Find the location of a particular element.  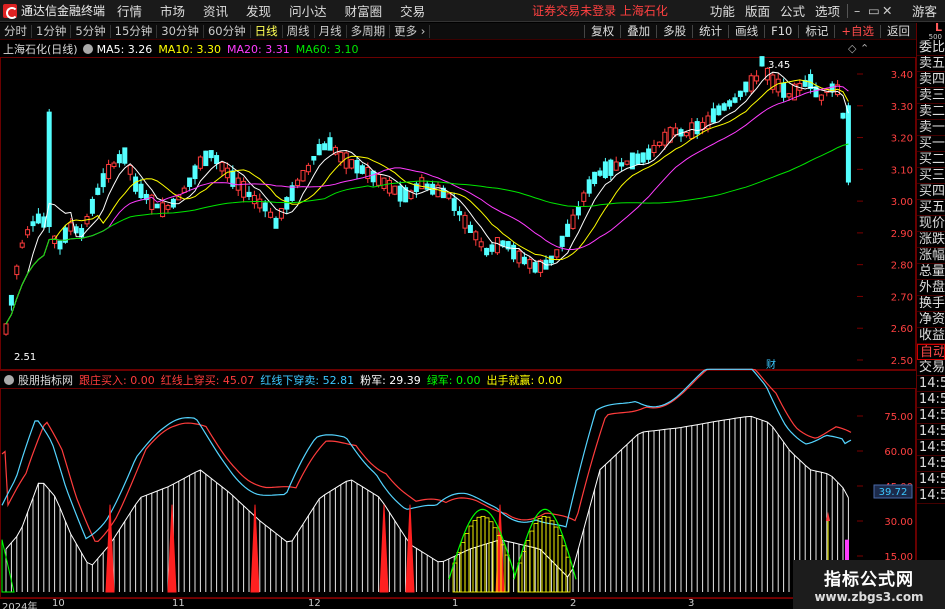

panel-item: 收益 is located at coordinates (931, 336).